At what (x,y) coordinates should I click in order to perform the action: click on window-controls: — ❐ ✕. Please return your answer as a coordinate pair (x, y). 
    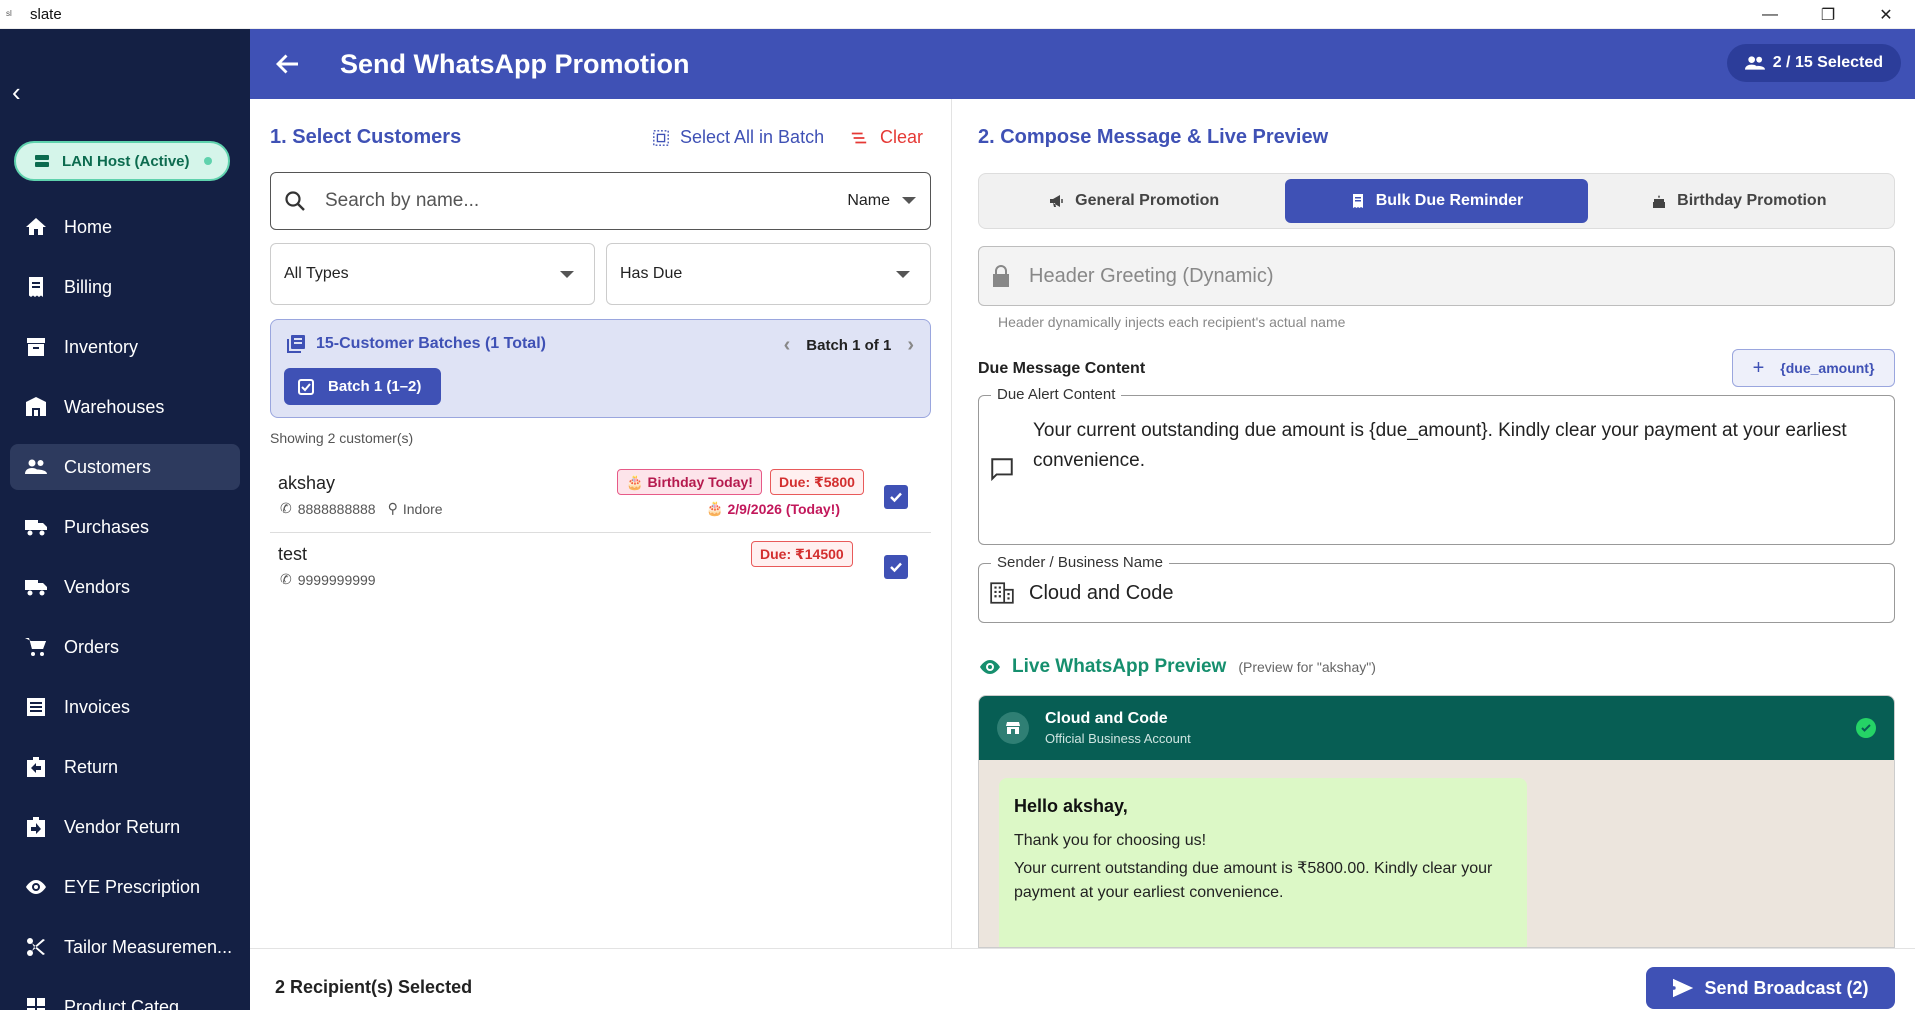
    Looking at the image, I should click on (1828, 14).